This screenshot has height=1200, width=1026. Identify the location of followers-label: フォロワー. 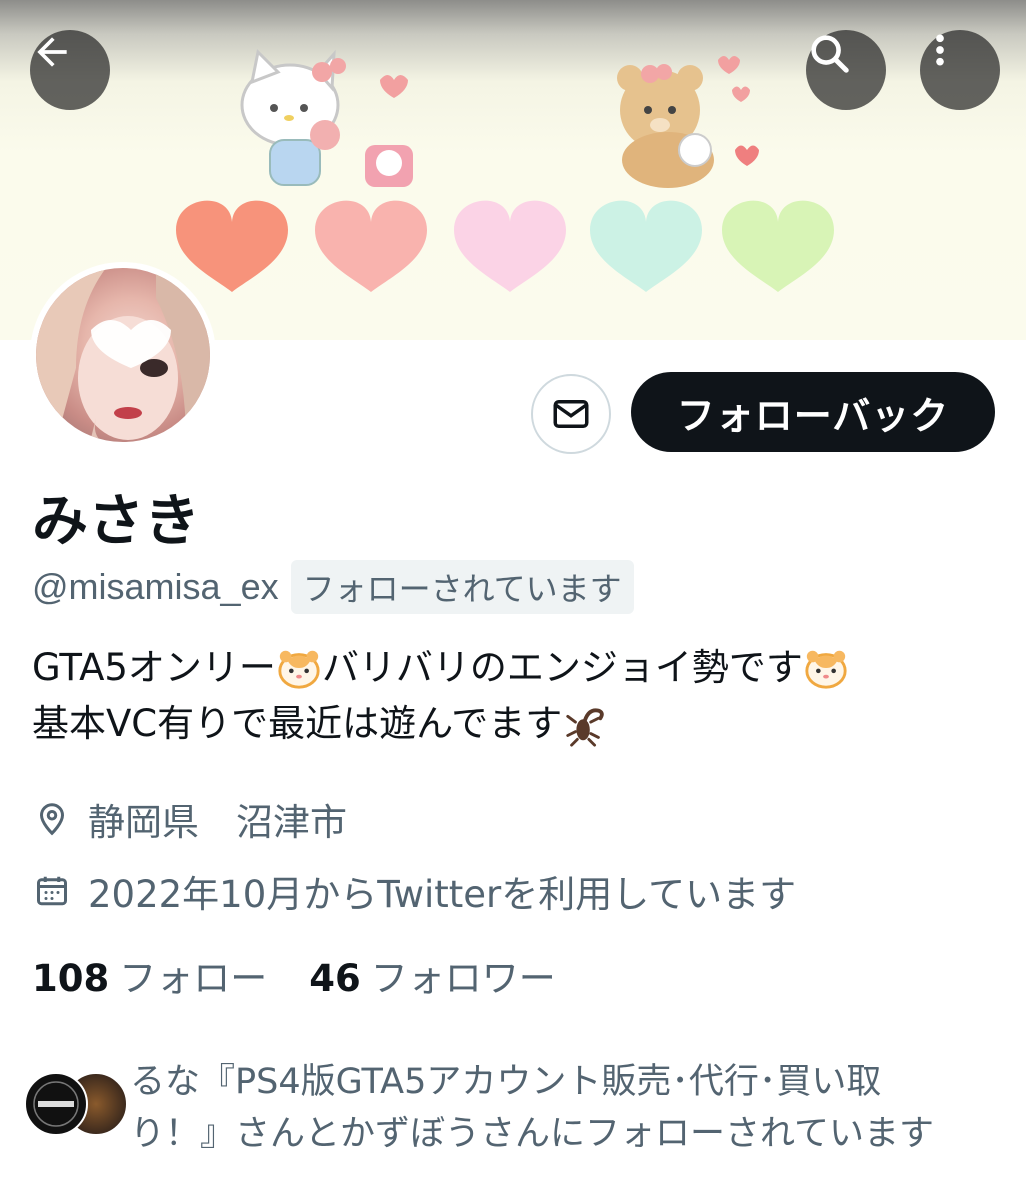
(463, 978).